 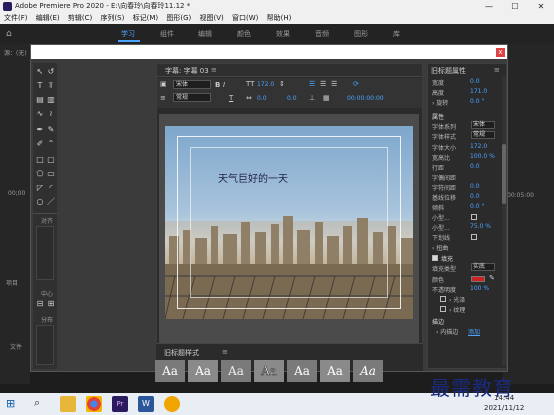 What do you see at coordinates (231, 98) in the screenshot?
I see `underline-icon: T` at bounding box center [231, 98].